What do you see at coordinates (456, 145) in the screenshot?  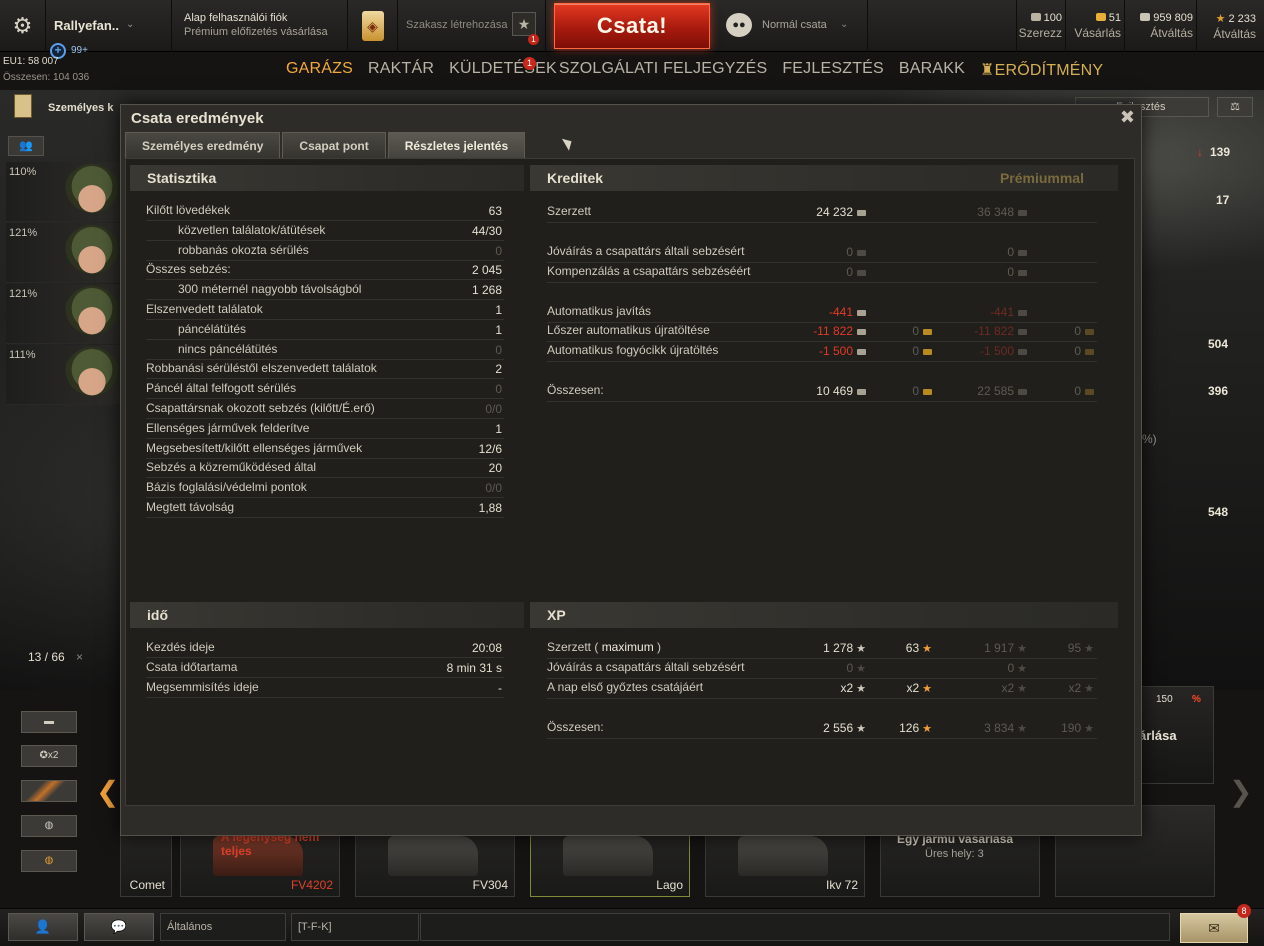 I see `tab-detailed: Részletes jelentés` at bounding box center [456, 145].